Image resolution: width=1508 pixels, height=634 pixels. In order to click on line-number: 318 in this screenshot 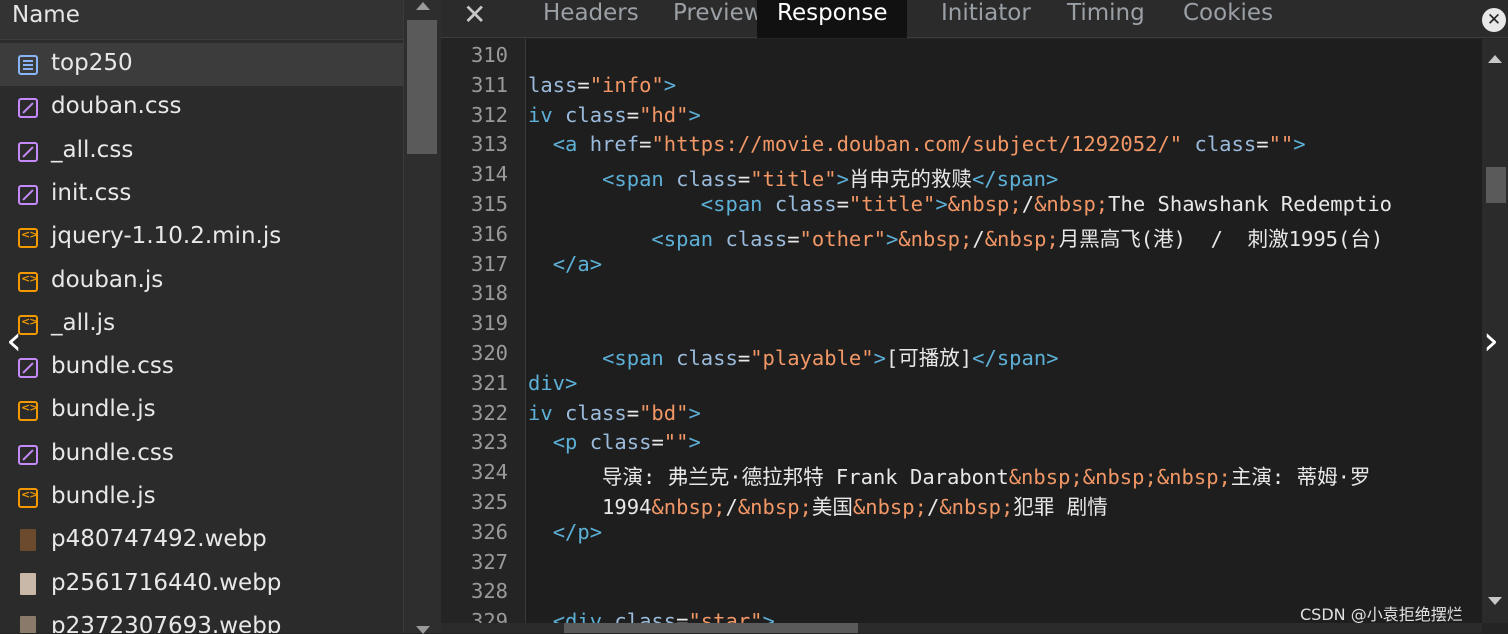, I will do `click(490, 293)`.